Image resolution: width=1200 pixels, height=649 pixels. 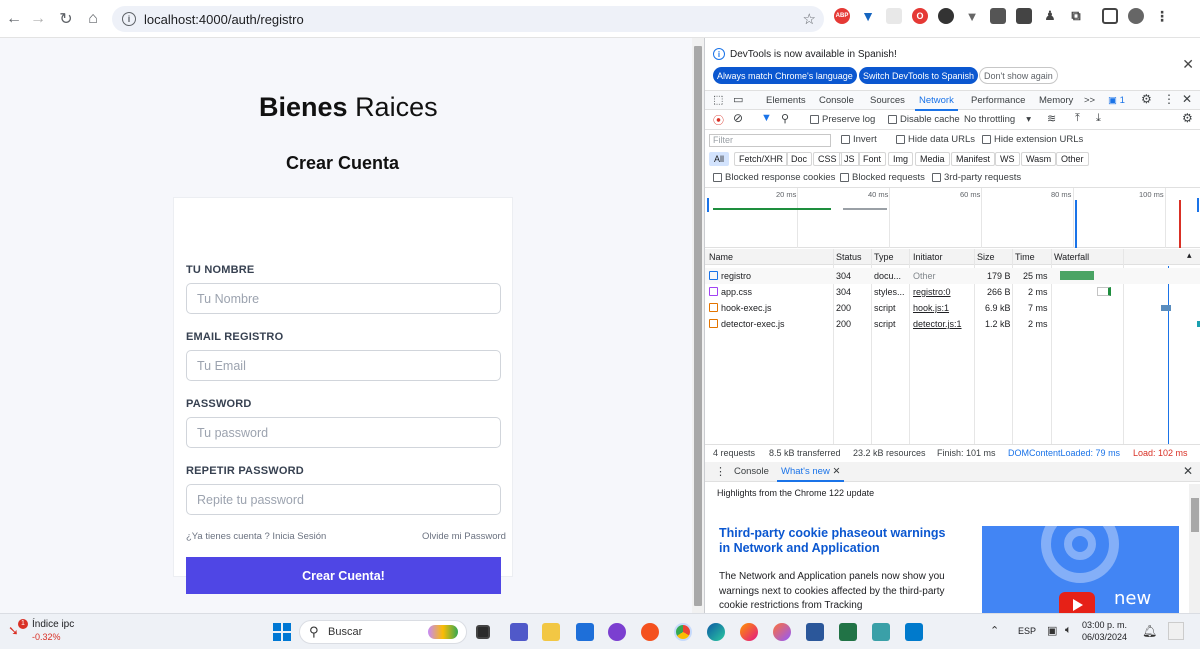 What do you see at coordinates (551, 632) in the screenshot?
I see `file-explorer-icon` at bounding box center [551, 632].